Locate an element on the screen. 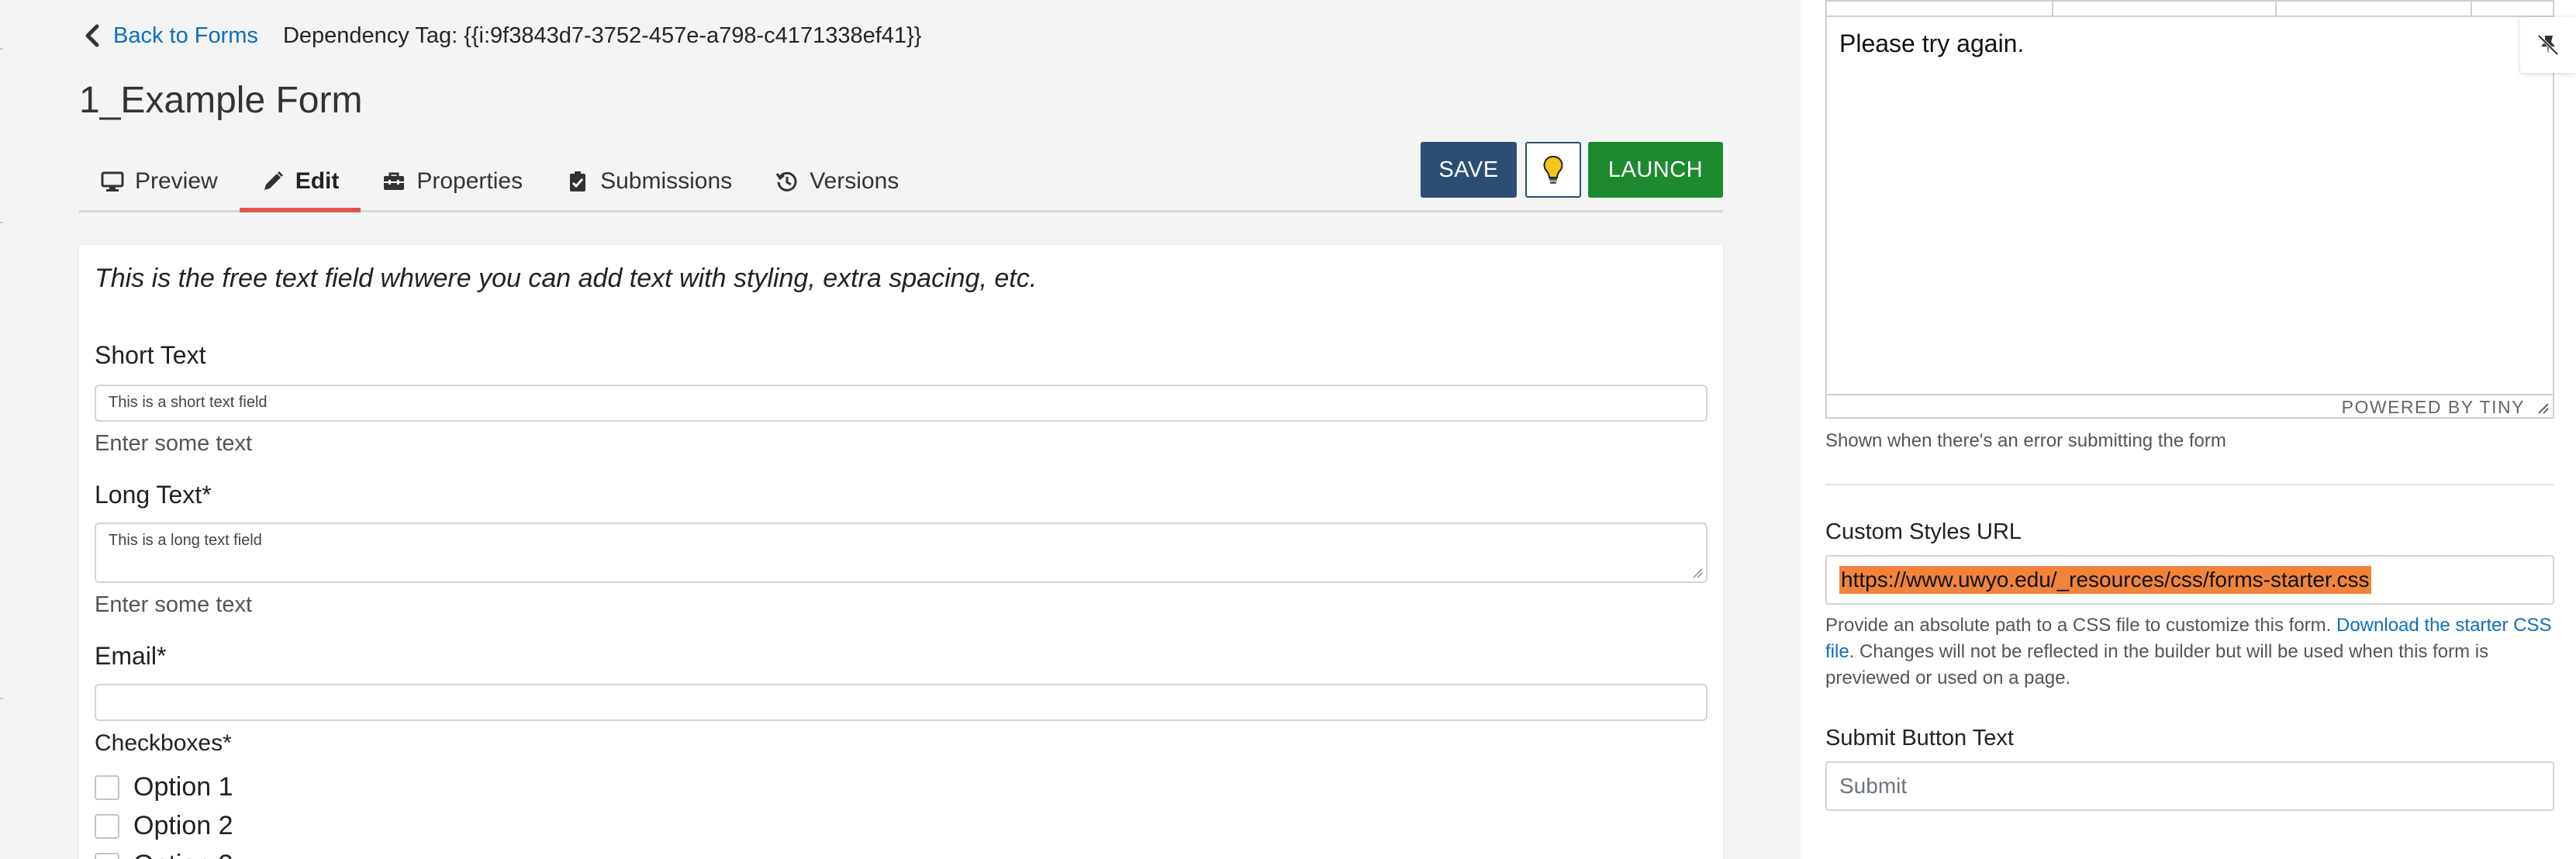 The image size is (2576, 859). short-text-input: This is a short text field is located at coordinates (902, 404).